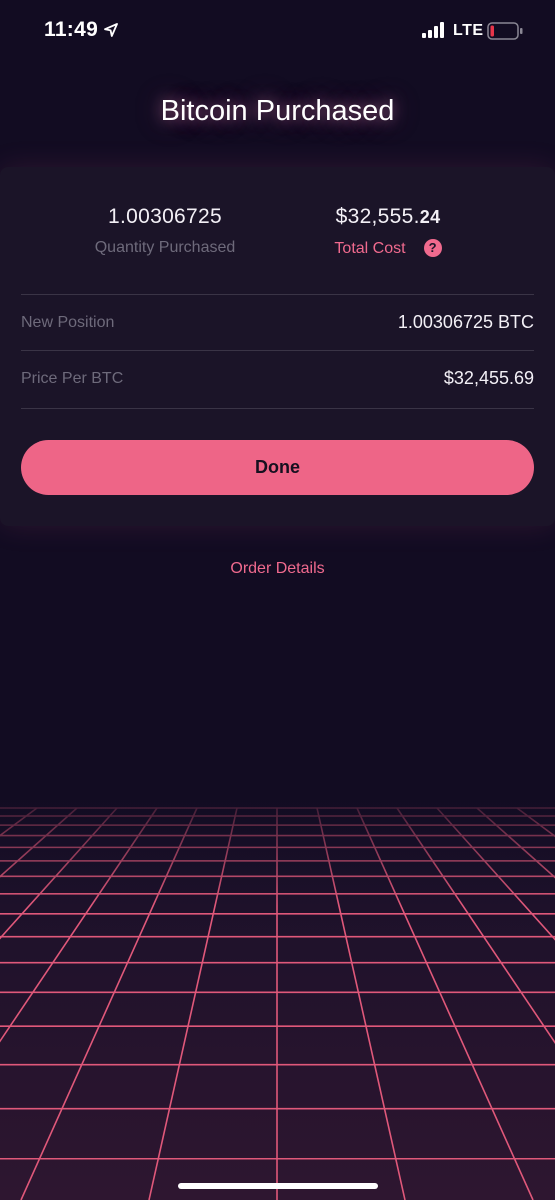  I want to click on order-details-link: Order Details, so click(277, 569).